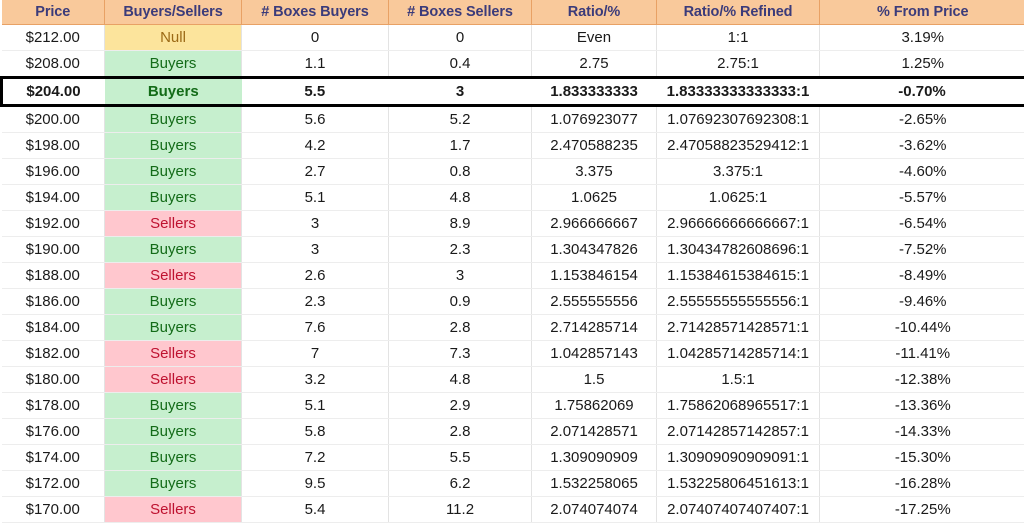 The width and height of the screenshot is (1024, 529). I want to click on cell-boxes-sellers: 2.8, so click(460, 431).